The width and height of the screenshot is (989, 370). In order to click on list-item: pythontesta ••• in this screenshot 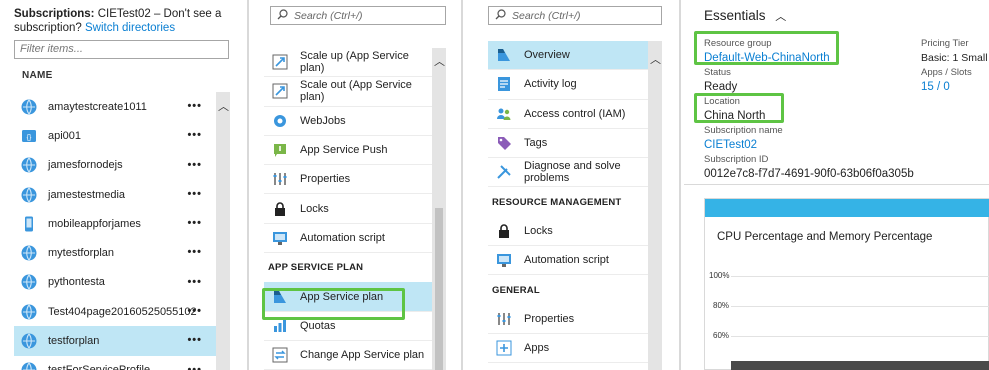, I will do `click(115, 282)`.